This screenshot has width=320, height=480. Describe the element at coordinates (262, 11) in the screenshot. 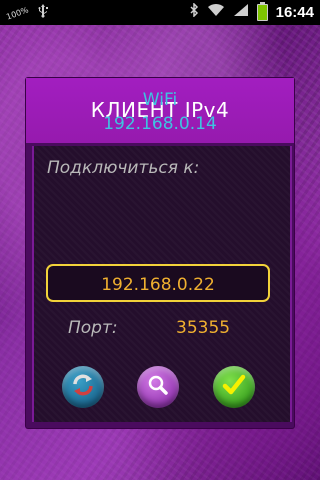

I see `battery-icon` at that location.